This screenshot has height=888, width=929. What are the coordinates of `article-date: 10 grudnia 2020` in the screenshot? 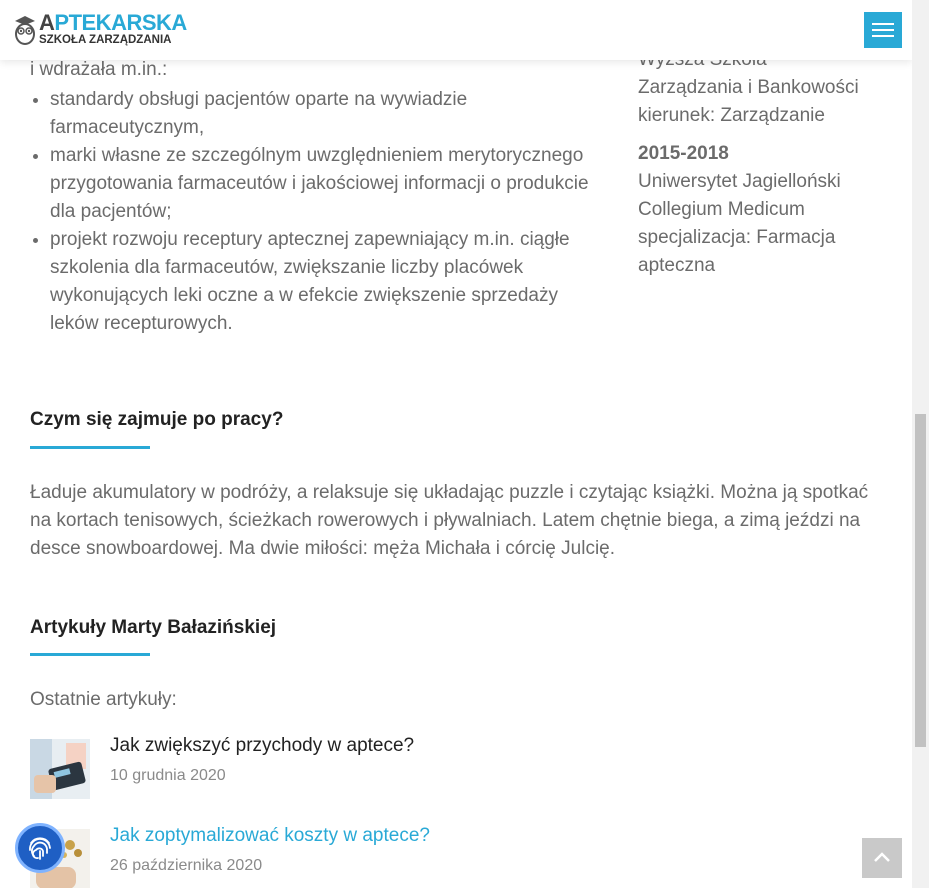 It's located at (168, 775).